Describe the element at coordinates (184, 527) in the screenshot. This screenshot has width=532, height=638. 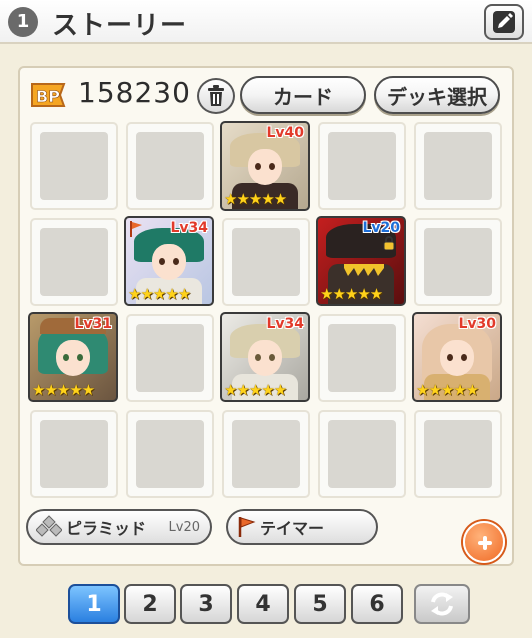
I see `formation-level: Lv20` at that location.